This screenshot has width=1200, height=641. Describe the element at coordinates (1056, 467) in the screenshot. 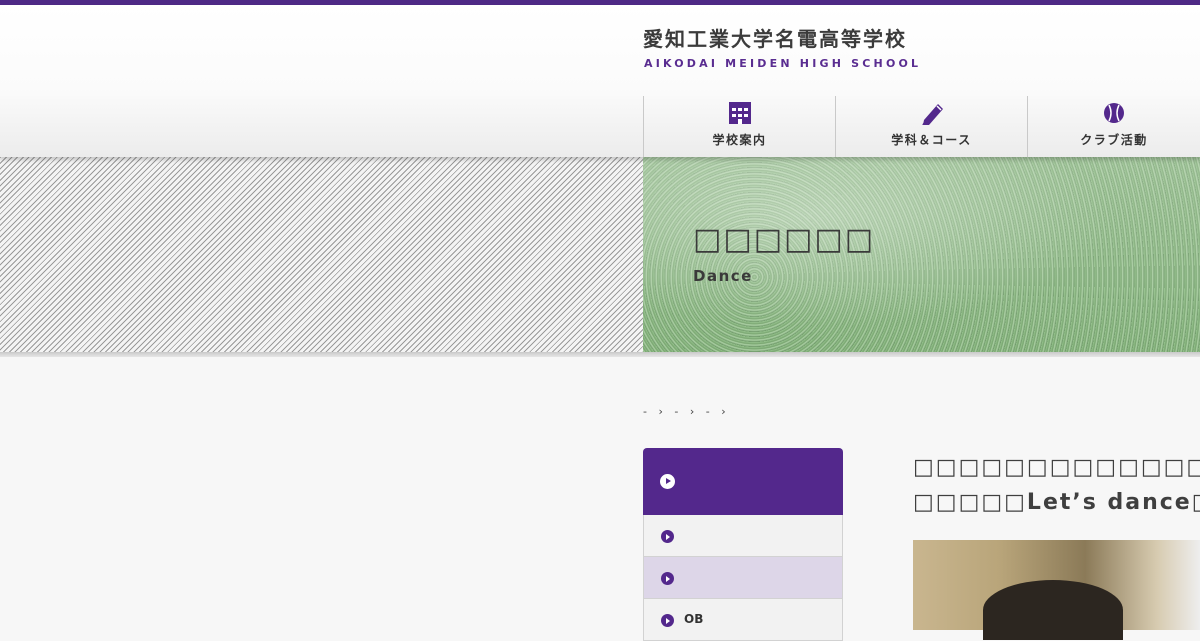

I see `article-title-line: □□□□□□□□□□□□□□□□□□□` at that location.